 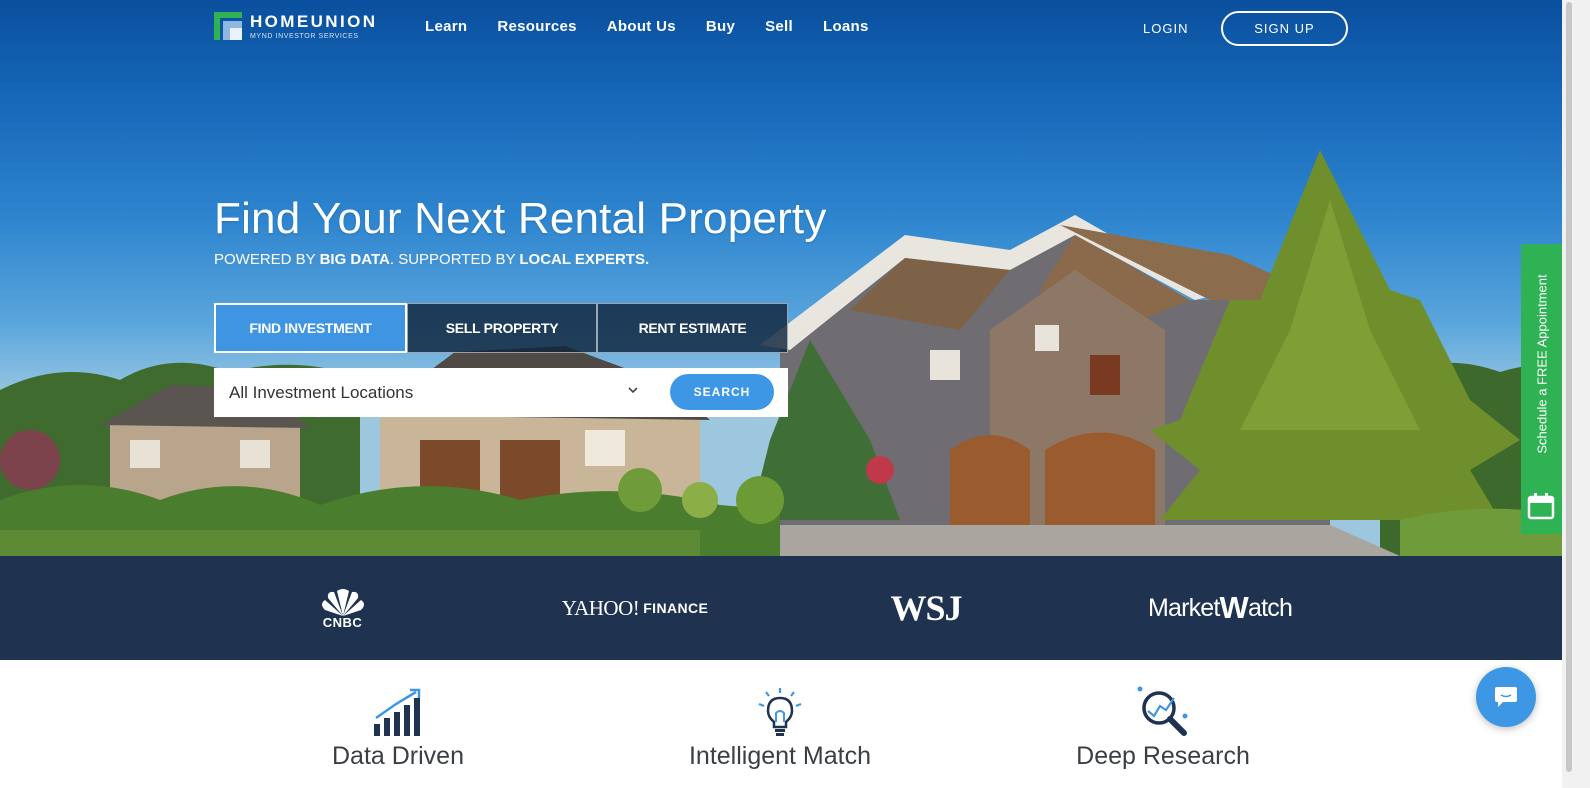 I want to click on tagline-local-experts: LOCAL EXPERTS., so click(x=584, y=259).